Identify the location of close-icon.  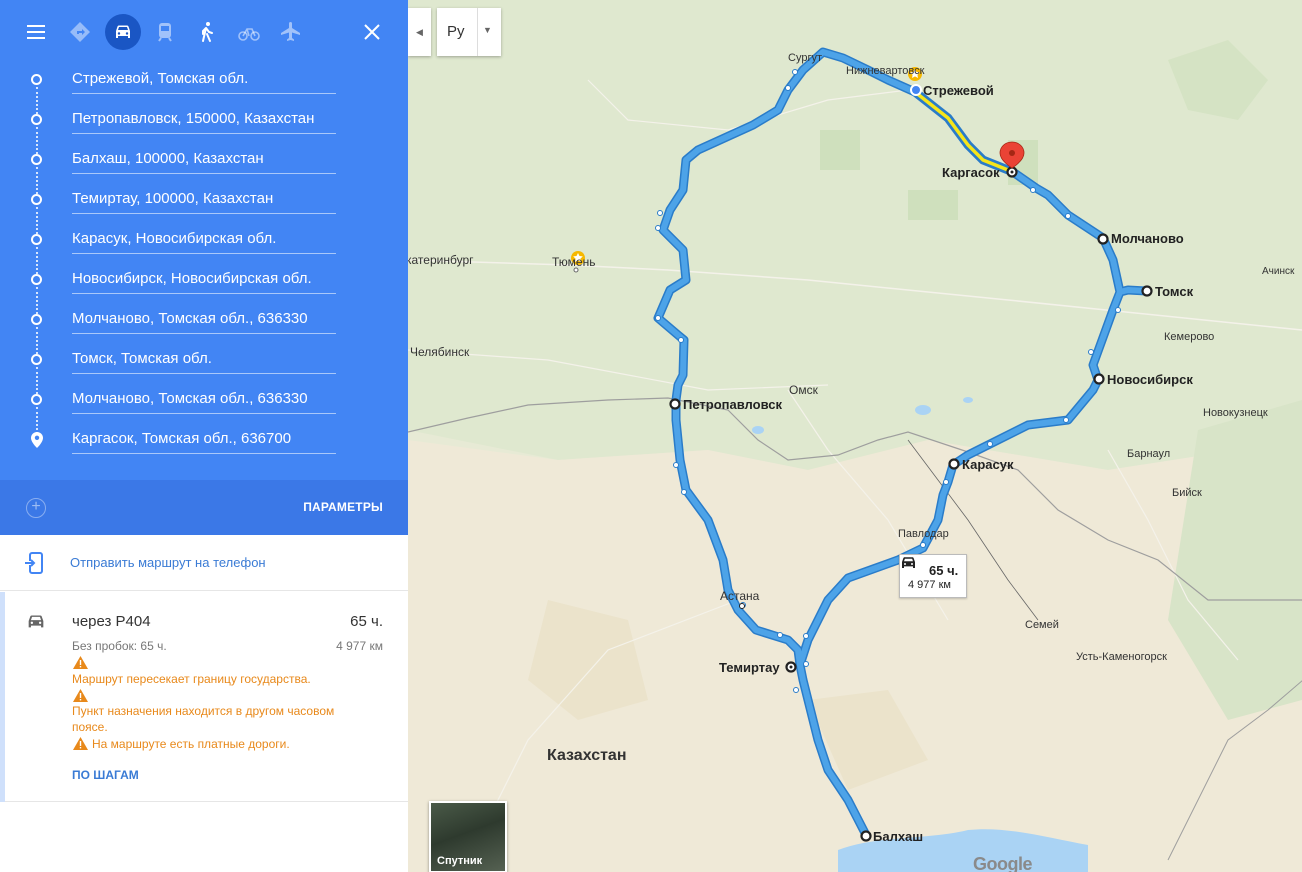
(372, 32).